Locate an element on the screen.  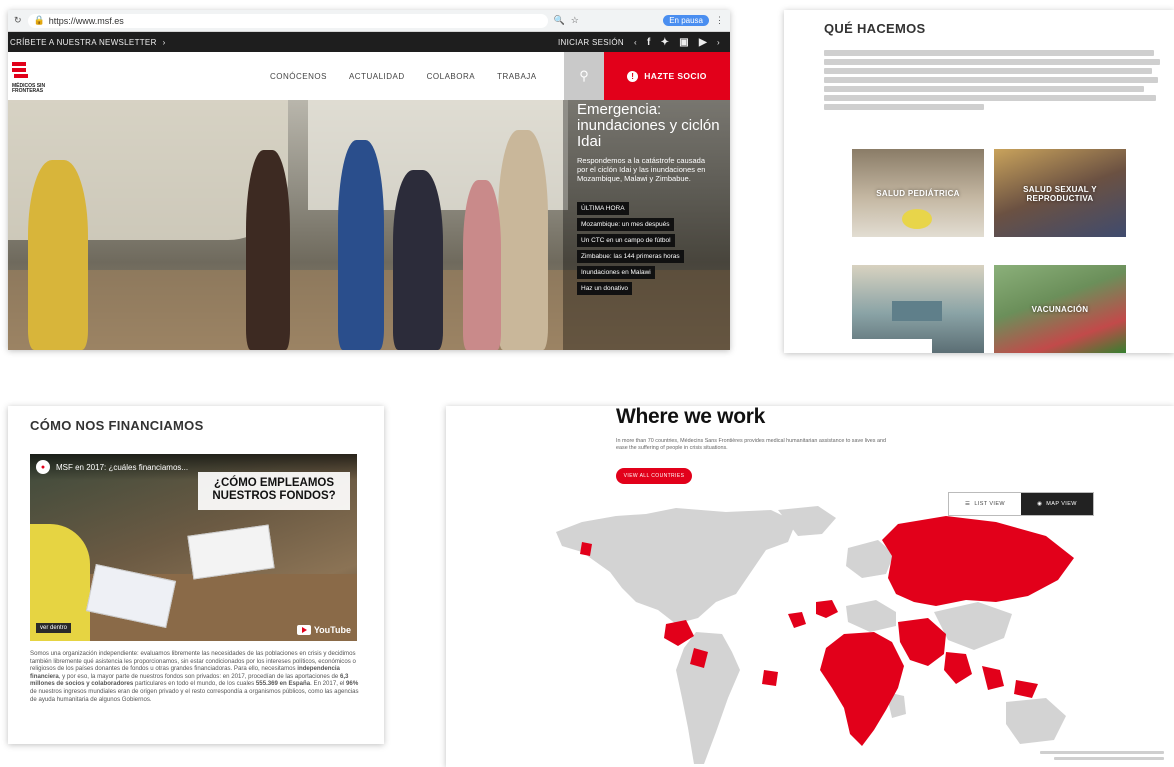
para-strong: 555.369 en España is located at coordinates (283, 684).